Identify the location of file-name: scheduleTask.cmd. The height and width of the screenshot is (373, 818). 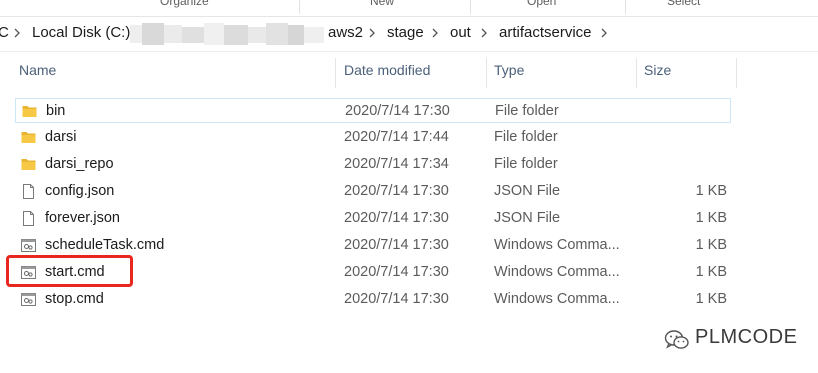
(105, 245).